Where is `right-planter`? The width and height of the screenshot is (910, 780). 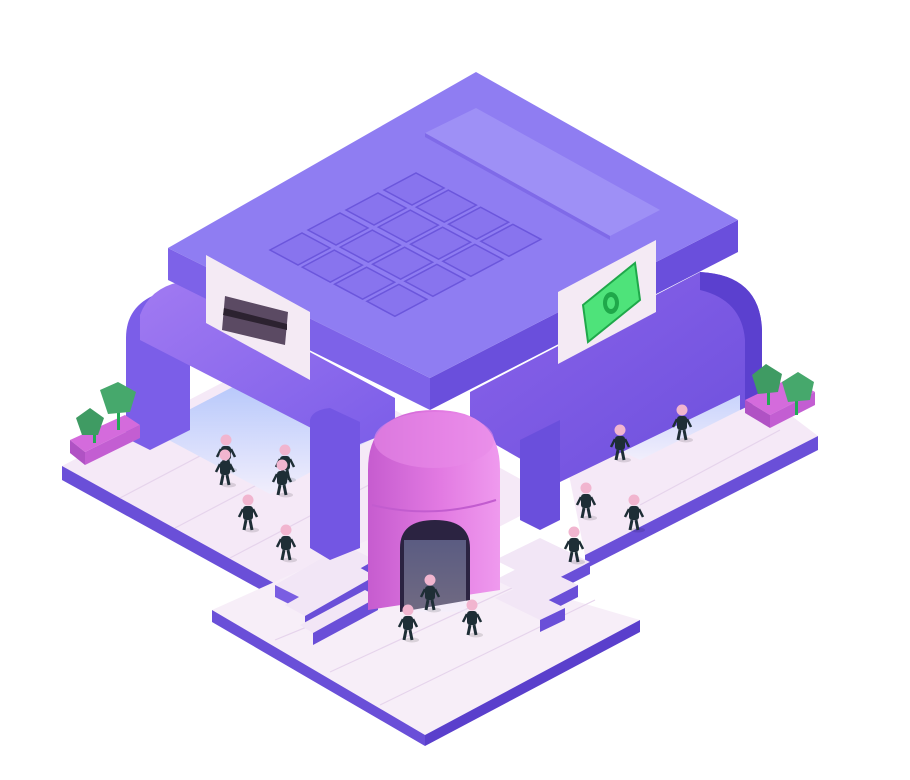
right-planter is located at coordinates (780, 396).